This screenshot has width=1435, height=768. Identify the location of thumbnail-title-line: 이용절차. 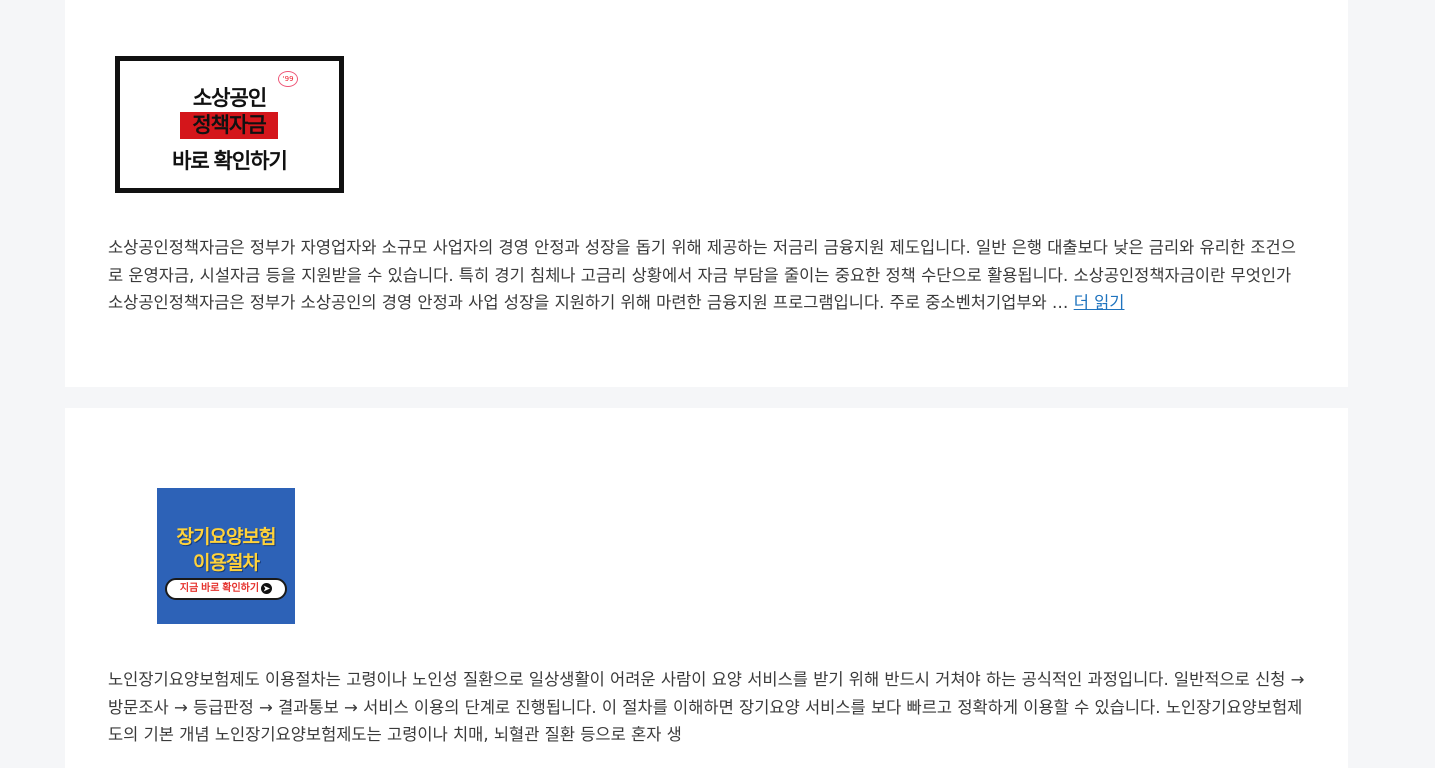
(226, 563).